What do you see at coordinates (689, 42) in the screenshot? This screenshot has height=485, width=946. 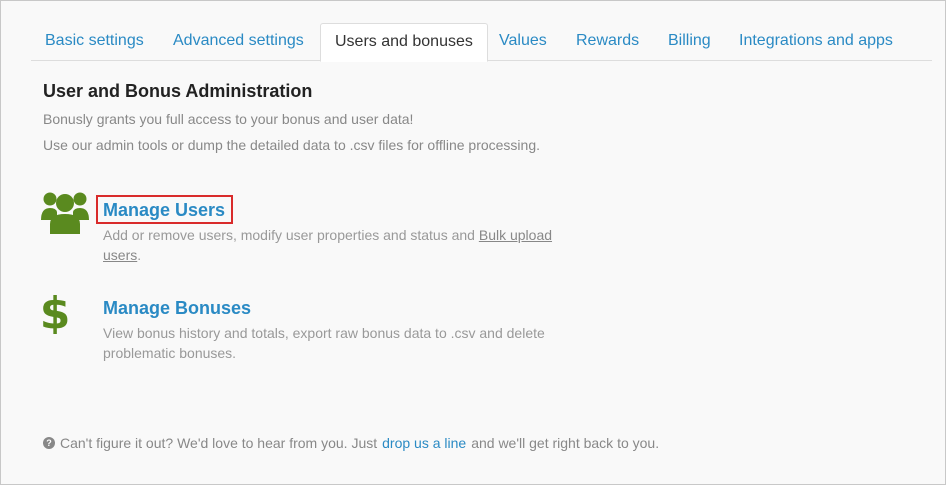 I see `tab-billing: Billing` at bounding box center [689, 42].